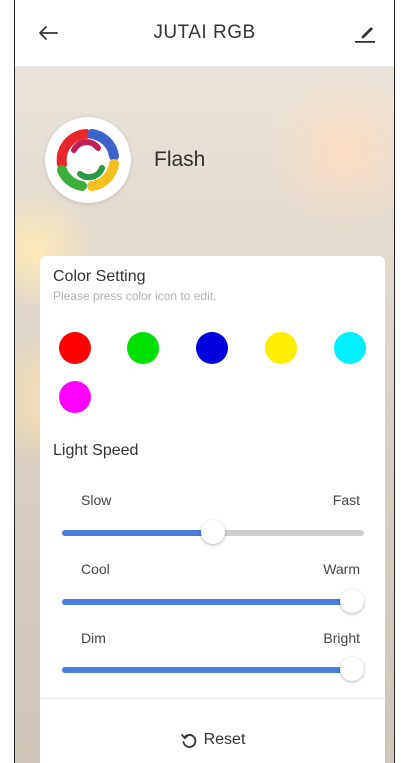 This screenshot has height=763, width=409. I want to click on color-setting-title: Color Setting, so click(99, 276).